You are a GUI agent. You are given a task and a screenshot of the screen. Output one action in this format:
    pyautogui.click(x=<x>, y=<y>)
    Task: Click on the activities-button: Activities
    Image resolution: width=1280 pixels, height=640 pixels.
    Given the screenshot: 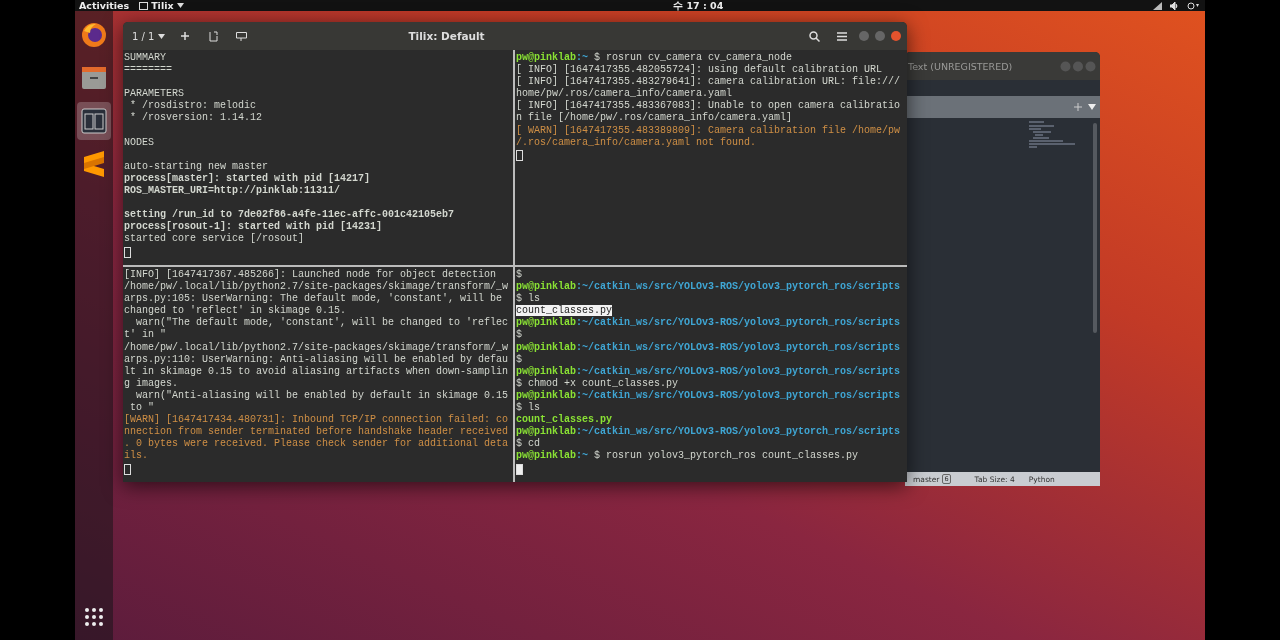 What is the action you would take?
    pyautogui.click(x=104, y=5)
    